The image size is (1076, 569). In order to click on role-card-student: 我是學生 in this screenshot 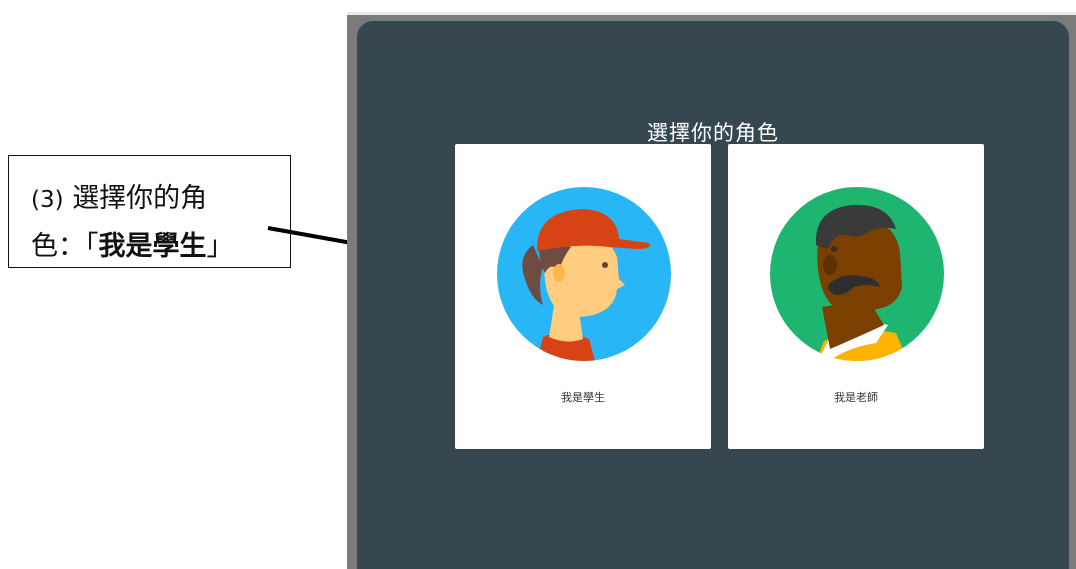, I will do `click(583, 296)`.